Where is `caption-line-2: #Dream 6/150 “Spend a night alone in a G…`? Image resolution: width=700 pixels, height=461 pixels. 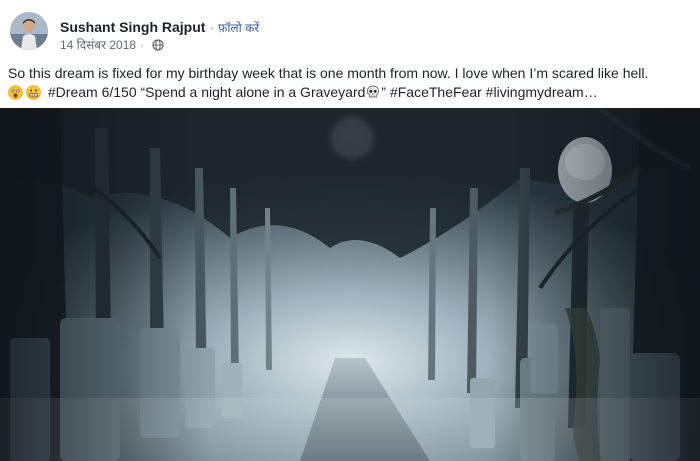 caption-line-2: #Dream 6/150 “Spend a night alone in a G… is located at coordinates (353, 92).